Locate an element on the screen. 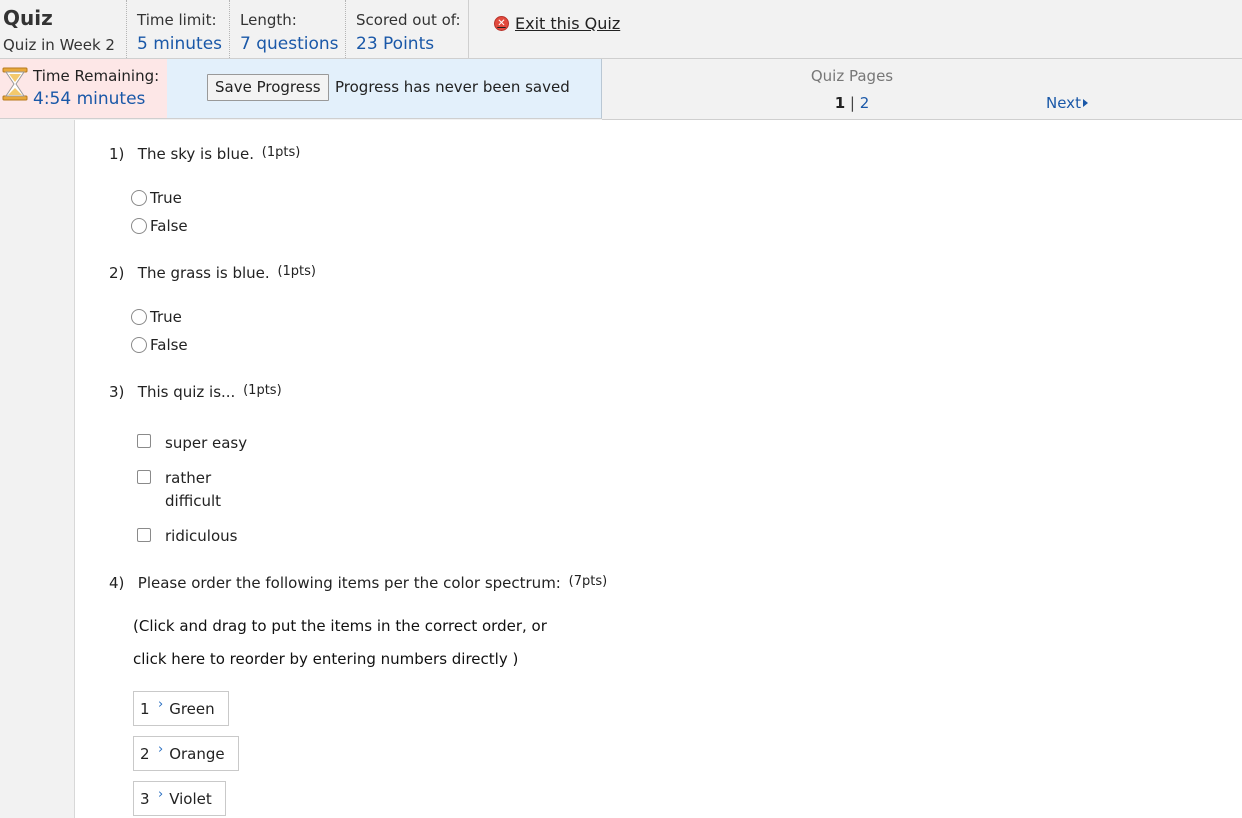 The image size is (1242, 818). save-progress-button: Save Progress is located at coordinates (268, 87).